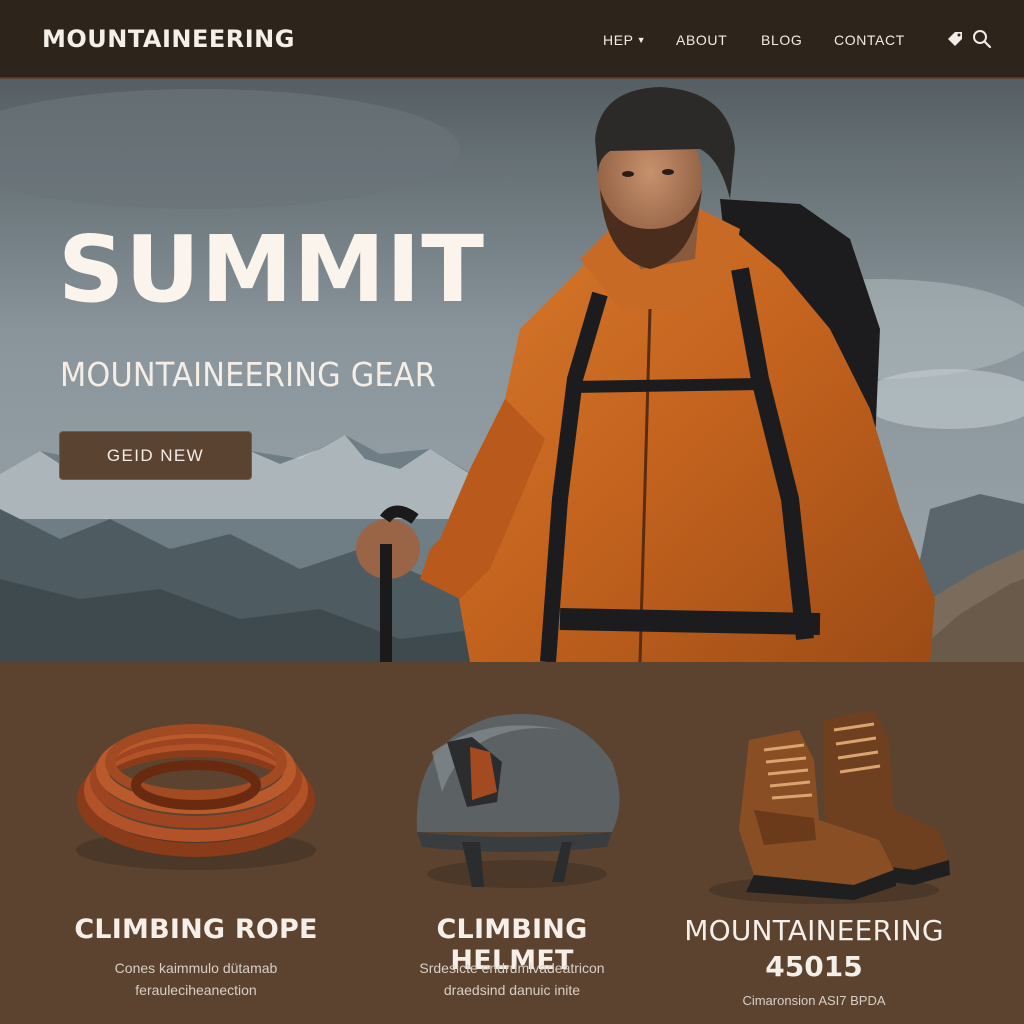  What do you see at coordinates (641, 40) in the screenshot?
I see `chevron-down-icon: ▼` at bounding box center [641, 40].